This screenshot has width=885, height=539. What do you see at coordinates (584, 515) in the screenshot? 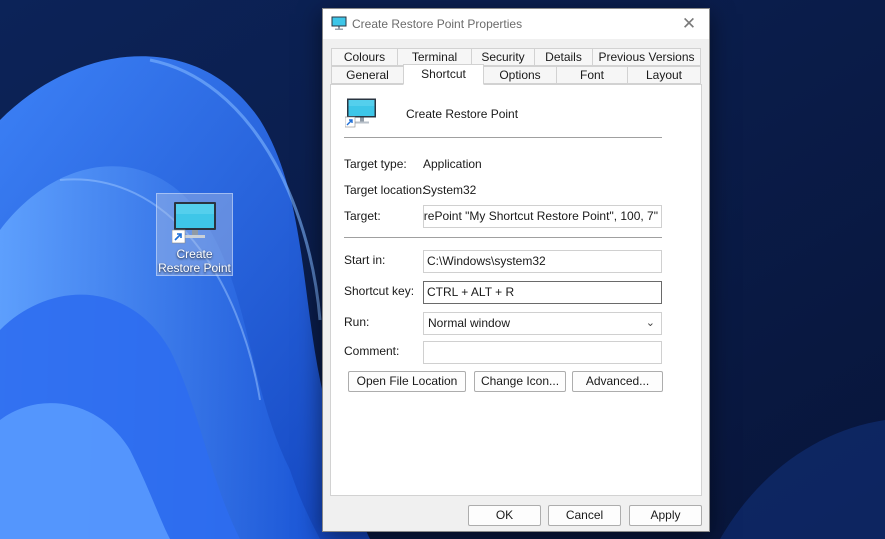
I see `cancel-button: Cancel` at bounding box center [584, 515].